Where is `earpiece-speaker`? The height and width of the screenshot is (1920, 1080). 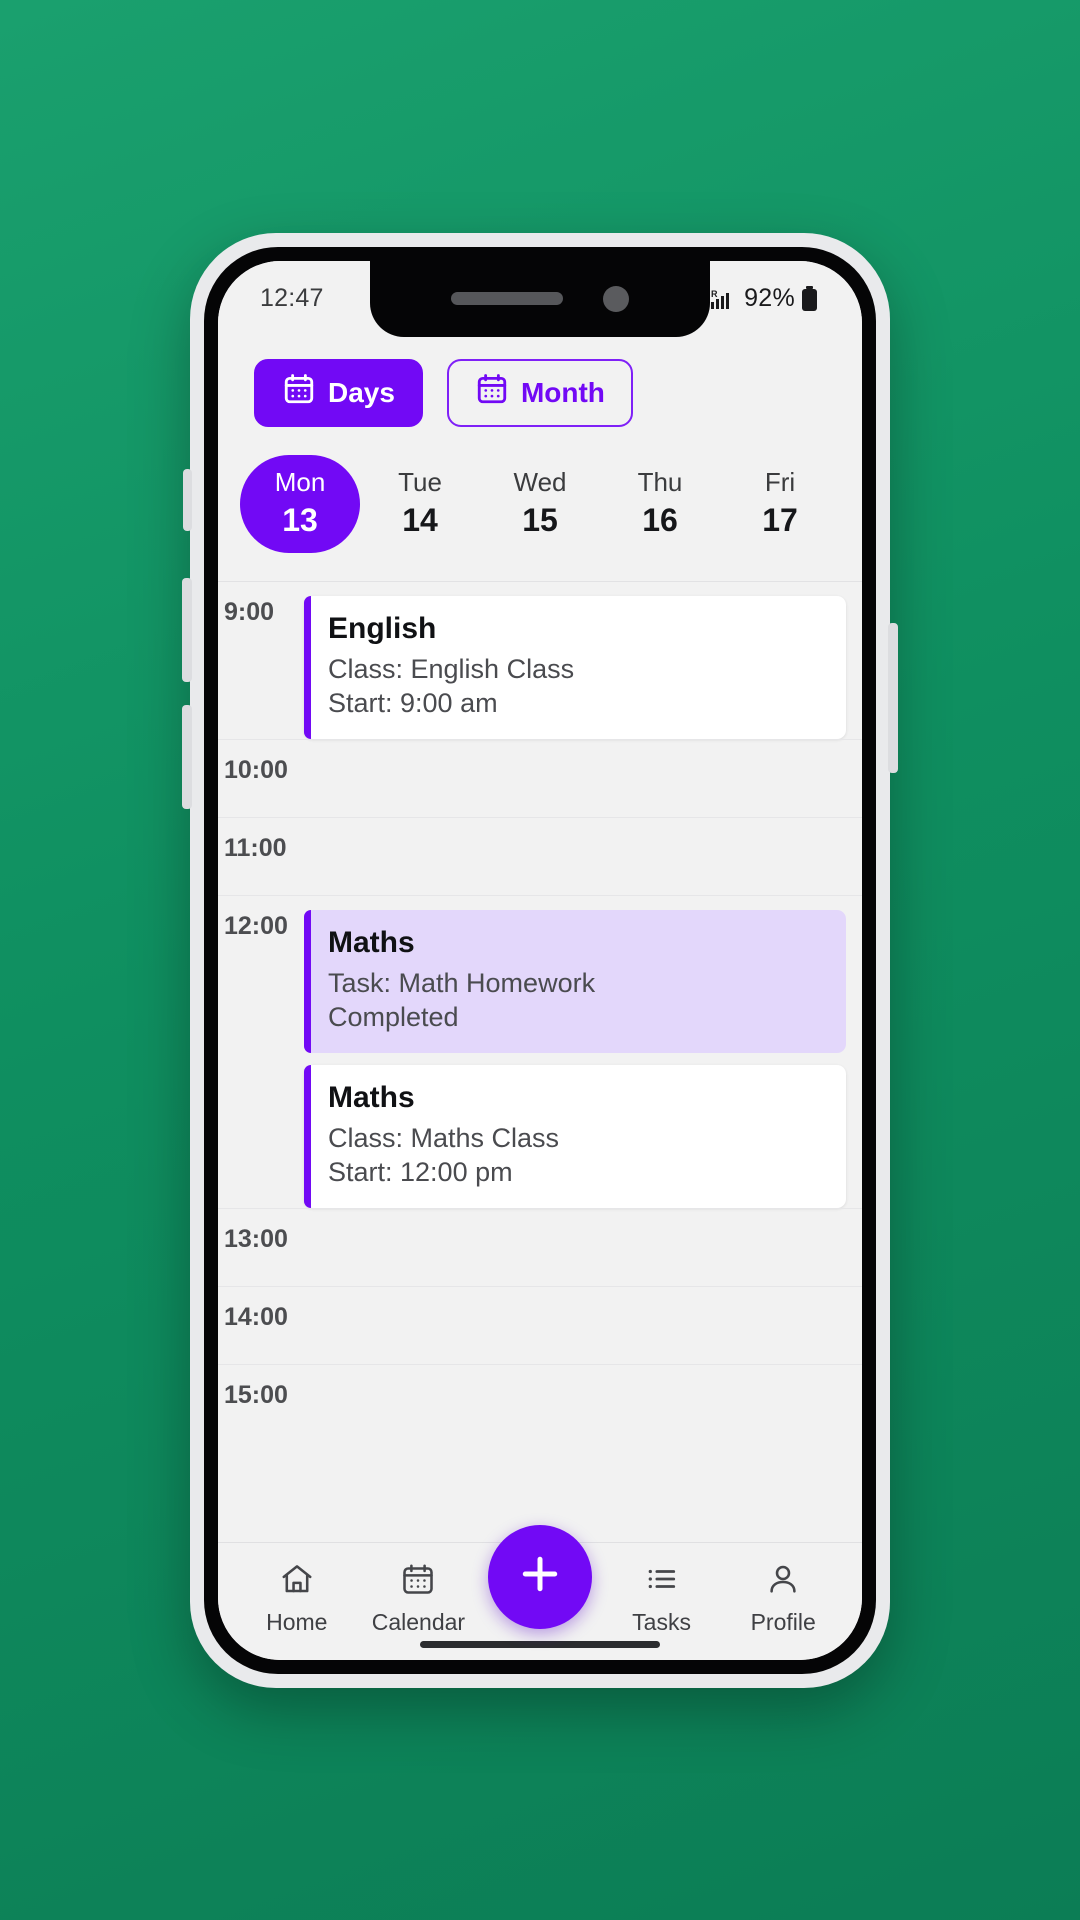
earpiece-speaker is located at coordinates (507, 298).